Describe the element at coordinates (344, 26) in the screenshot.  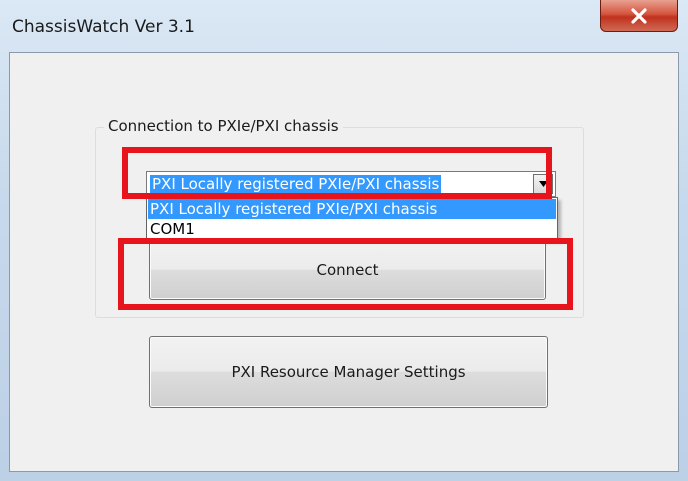
I see `title-bar: ChassisWatch Ver 3.1` at that location.